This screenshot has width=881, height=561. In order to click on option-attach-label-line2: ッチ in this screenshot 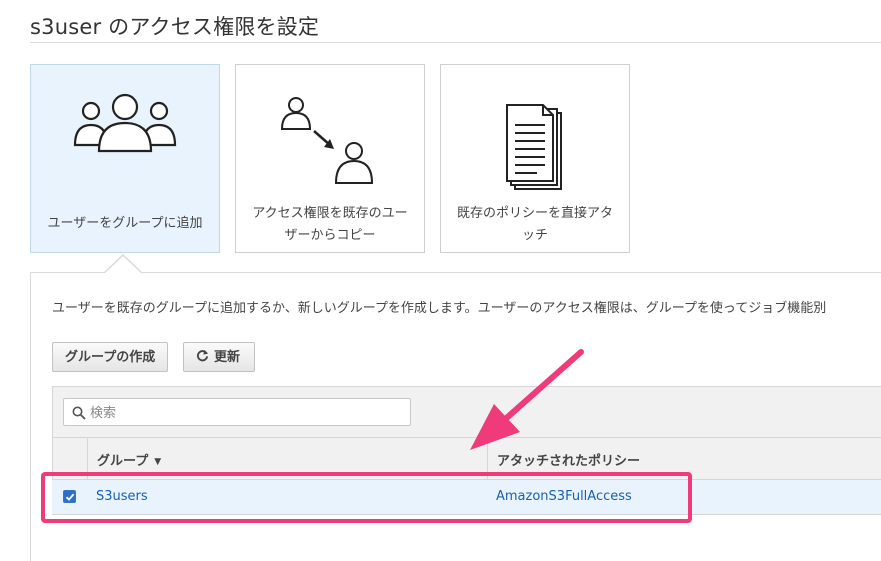, I will do `click(534, 235)`.